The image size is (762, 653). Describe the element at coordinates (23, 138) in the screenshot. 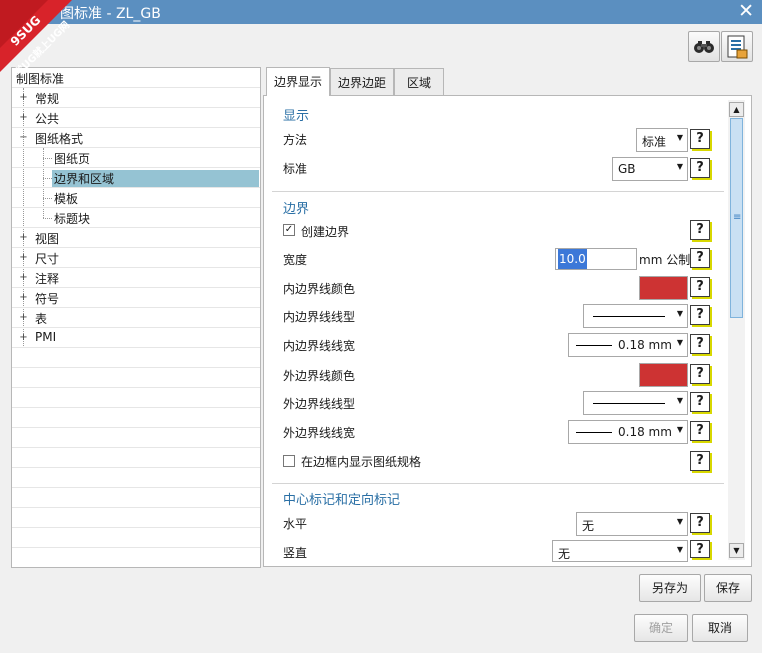

I see `collapse-icon: −` at that location.